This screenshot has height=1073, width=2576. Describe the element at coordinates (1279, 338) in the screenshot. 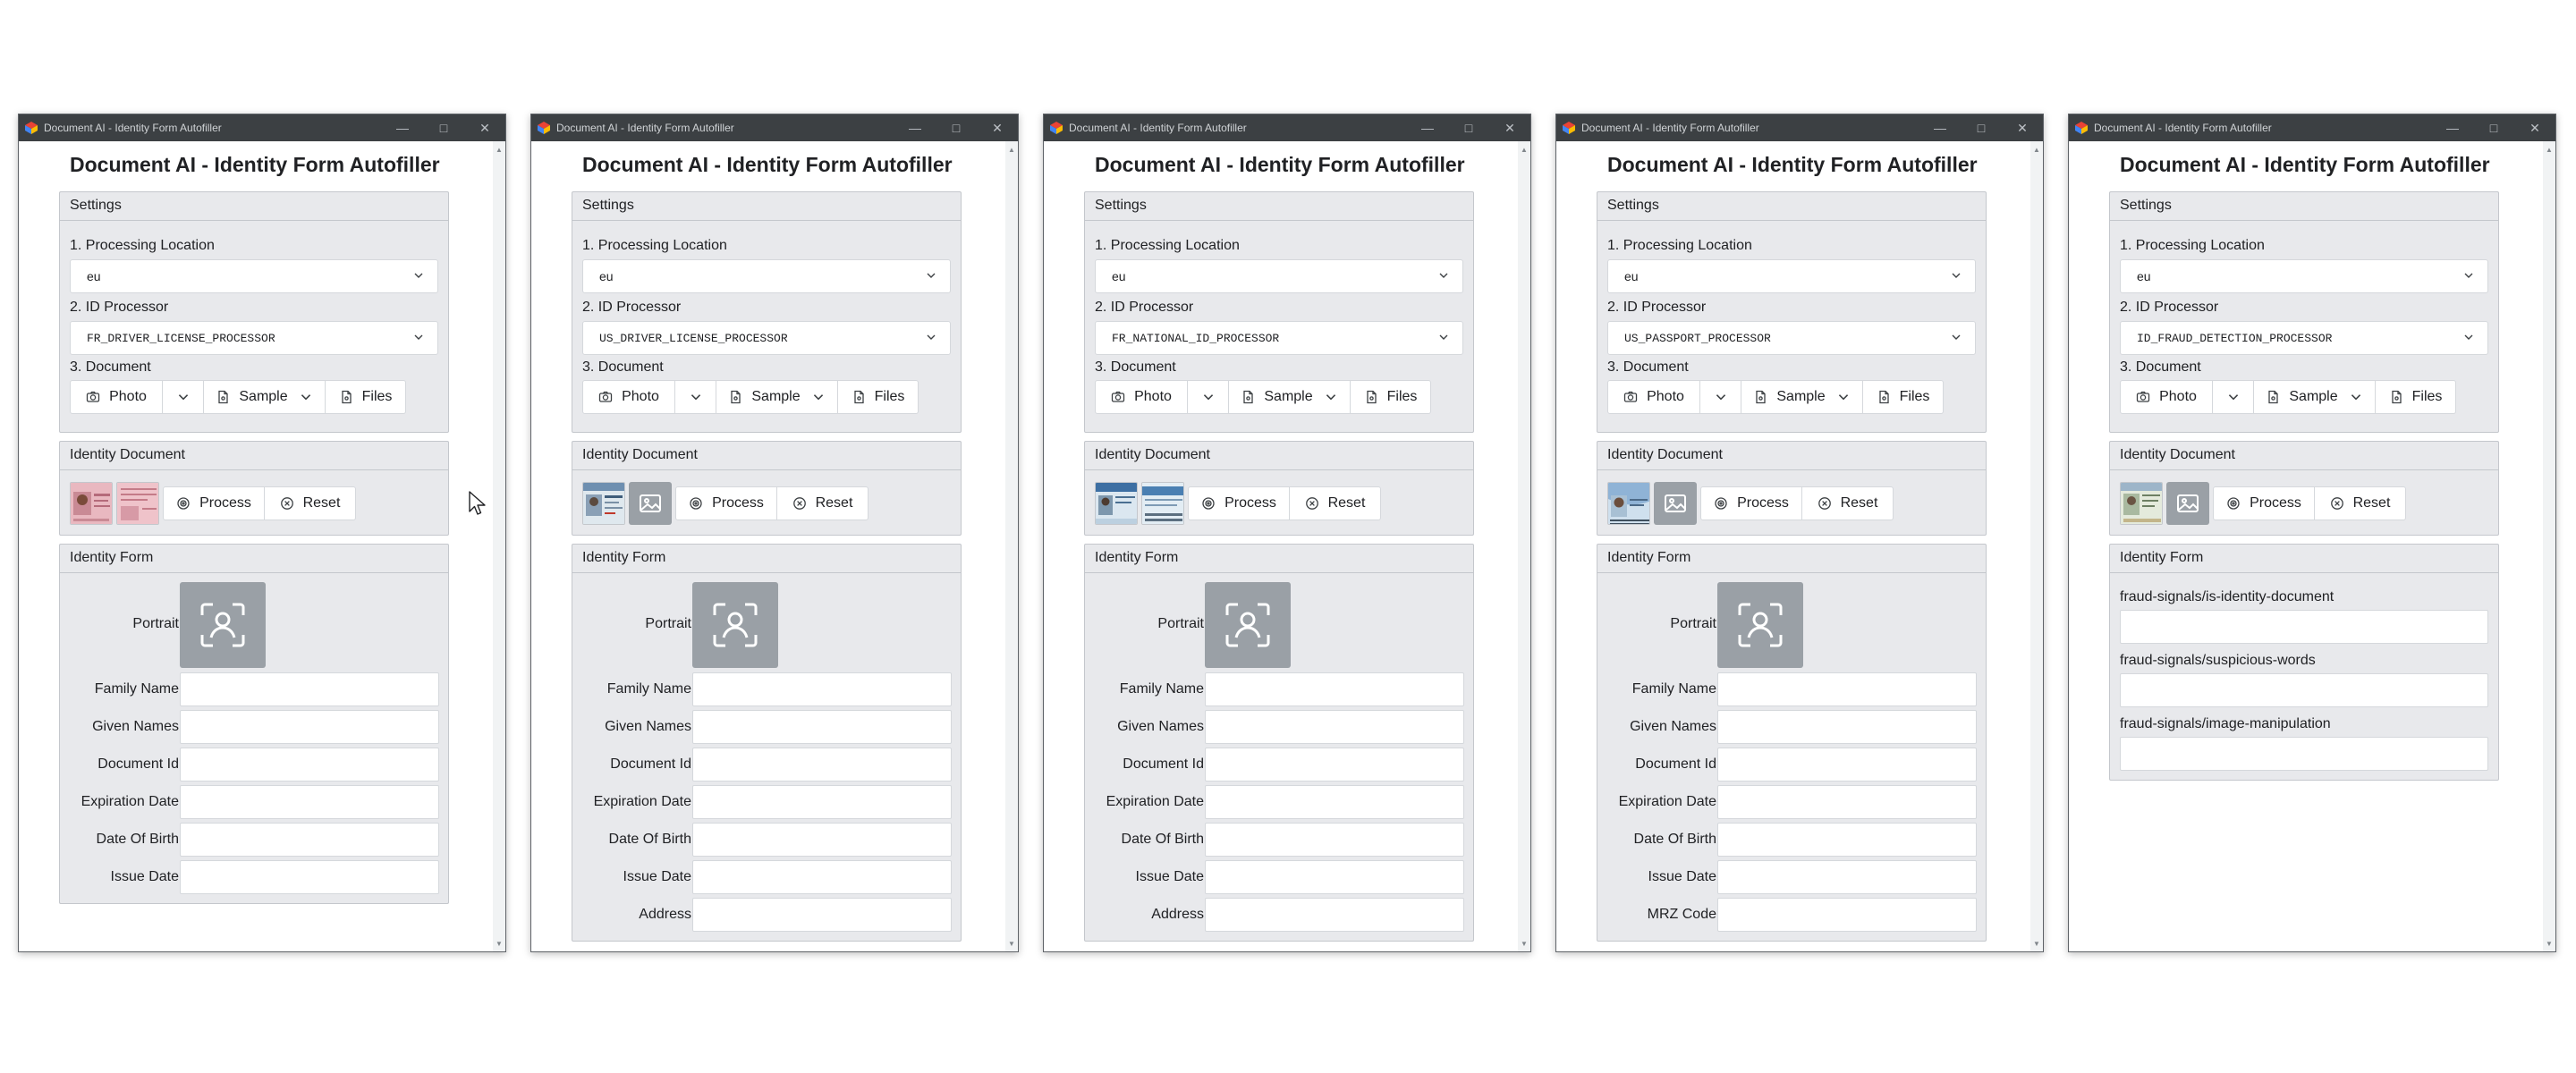

I see `id-processor-select: FR_NATIONAL_ID_PROCESSOR` at that location.